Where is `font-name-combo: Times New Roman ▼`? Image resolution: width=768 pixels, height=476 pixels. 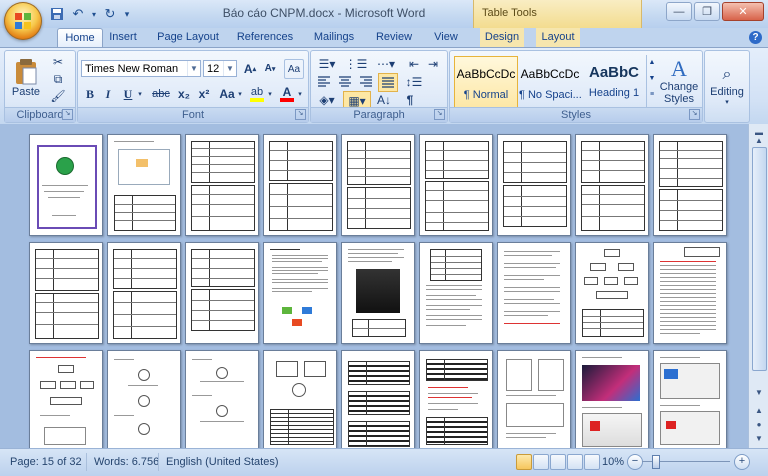
font-name-combo: Times New Roman ▼ is located at coordinates (141, 68).